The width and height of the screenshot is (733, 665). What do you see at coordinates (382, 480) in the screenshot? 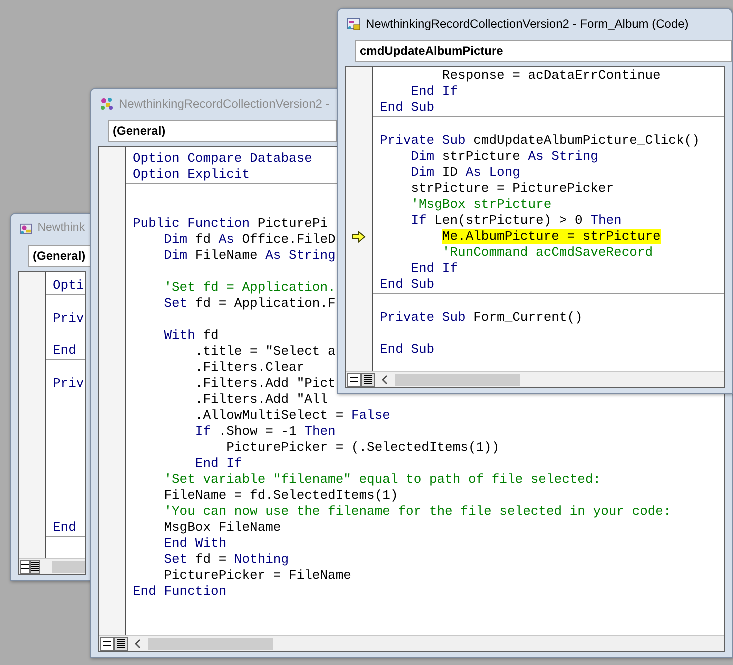
I see `code-line: 'Set variable "filename" equal to path of file selected:` at bounding box center [382, 480].